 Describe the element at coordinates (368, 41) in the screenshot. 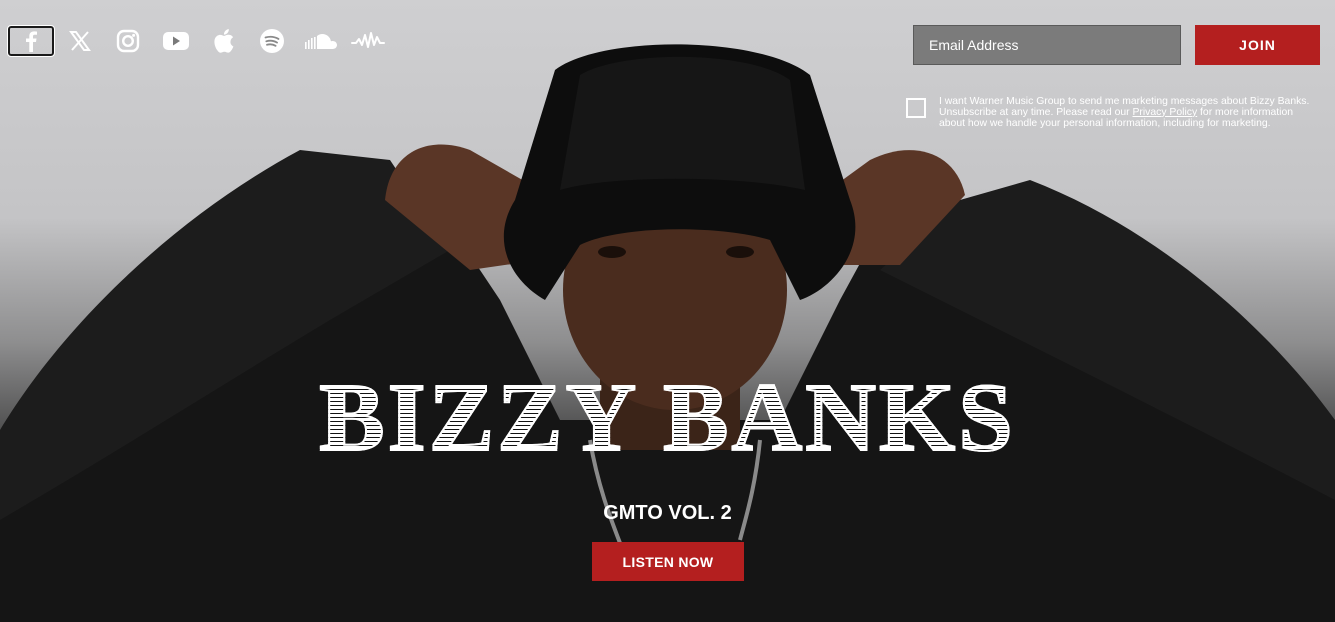

I see `audiomack-icon` at that location.